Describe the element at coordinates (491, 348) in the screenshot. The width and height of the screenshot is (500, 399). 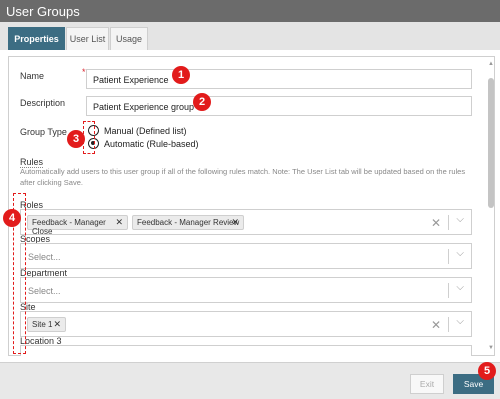
I see `scroll-down-icon: ▼` at that location.